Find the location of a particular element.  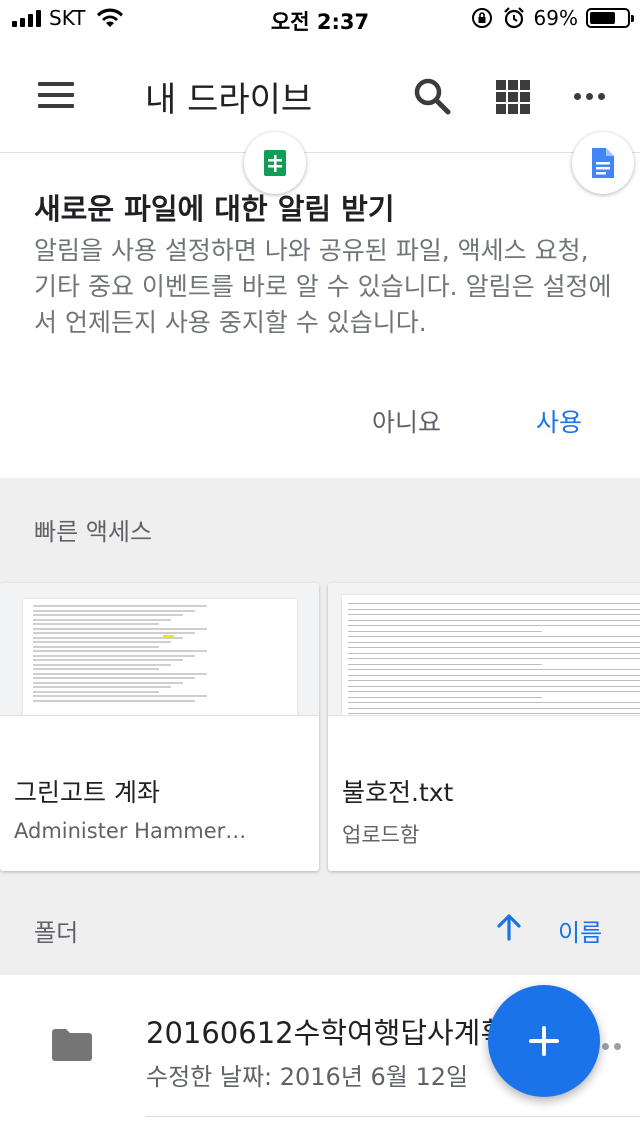

notification-title: 새로운 파일에 대한 알림 받기 is located at coordinates (214, 209).